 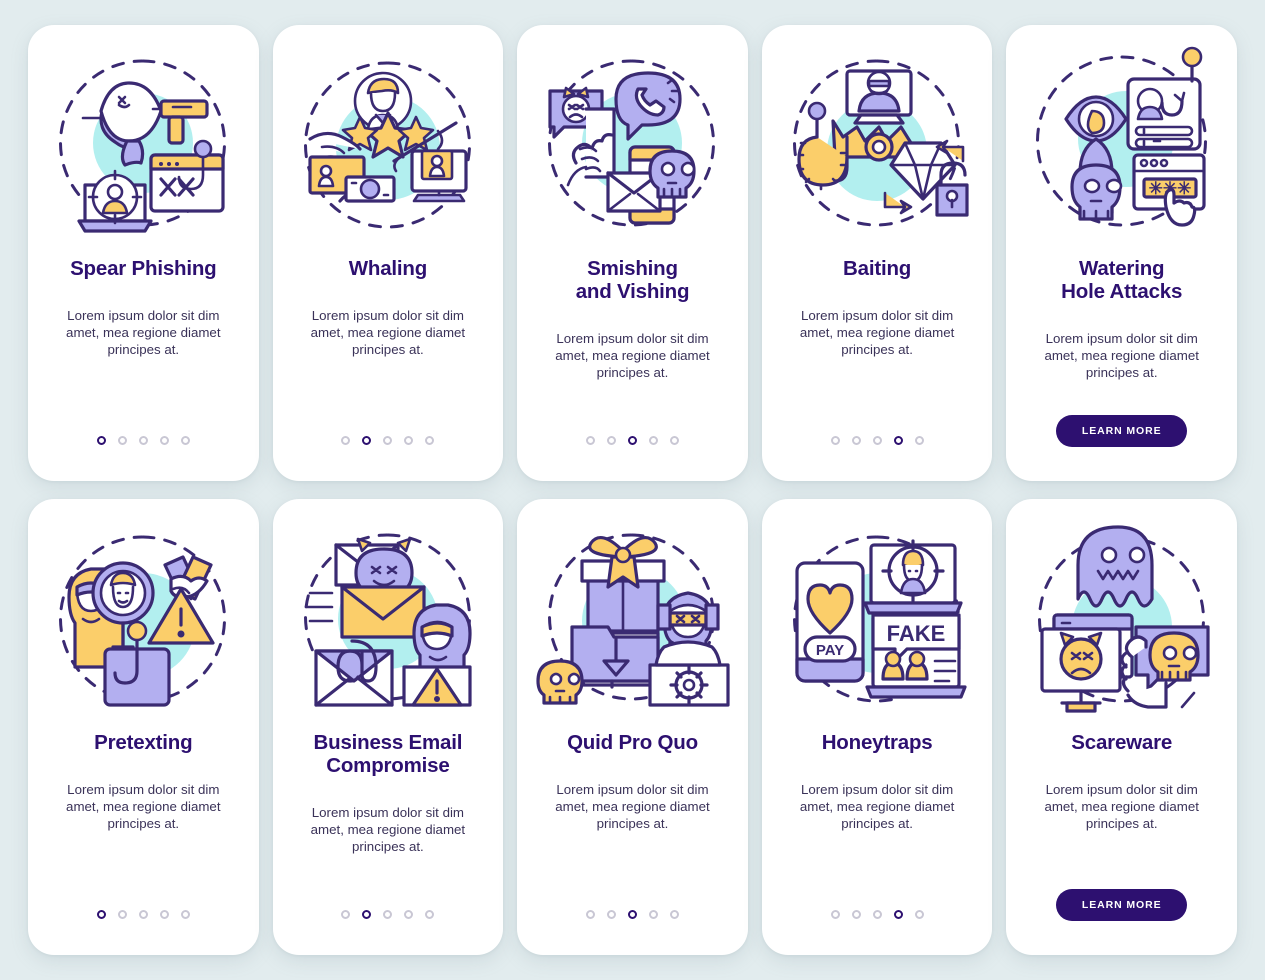 What do you see at coordinates (877, 268) in the screenshot?
I see `card-title: Baiting` at bounding box center [877, 268].